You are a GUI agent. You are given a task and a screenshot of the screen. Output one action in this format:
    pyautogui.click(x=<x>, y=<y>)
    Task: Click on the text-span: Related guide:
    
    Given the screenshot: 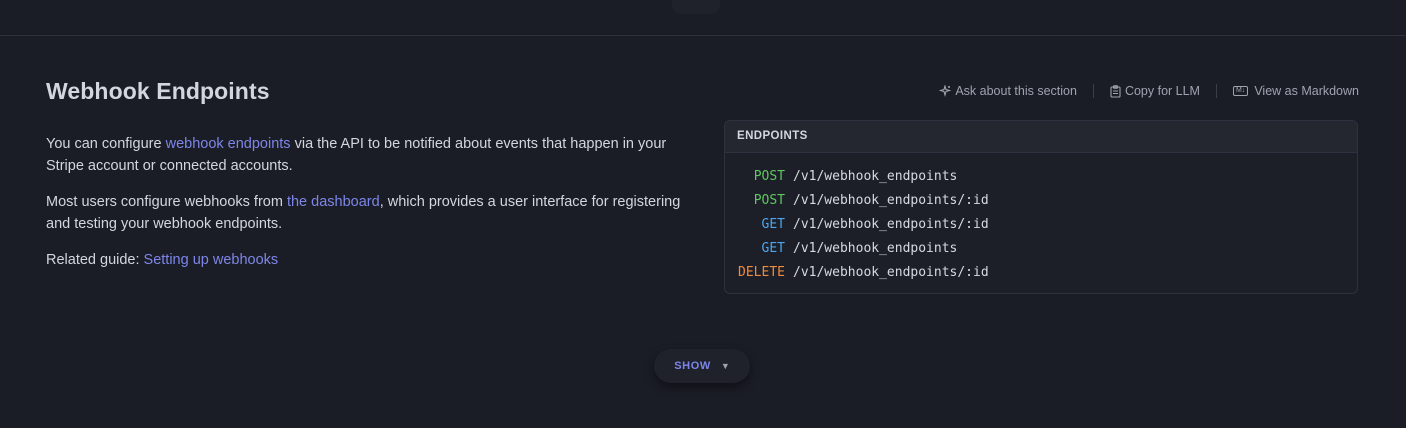 What is the action you would take?
    pyautogui.click(x=95, y=260)
    